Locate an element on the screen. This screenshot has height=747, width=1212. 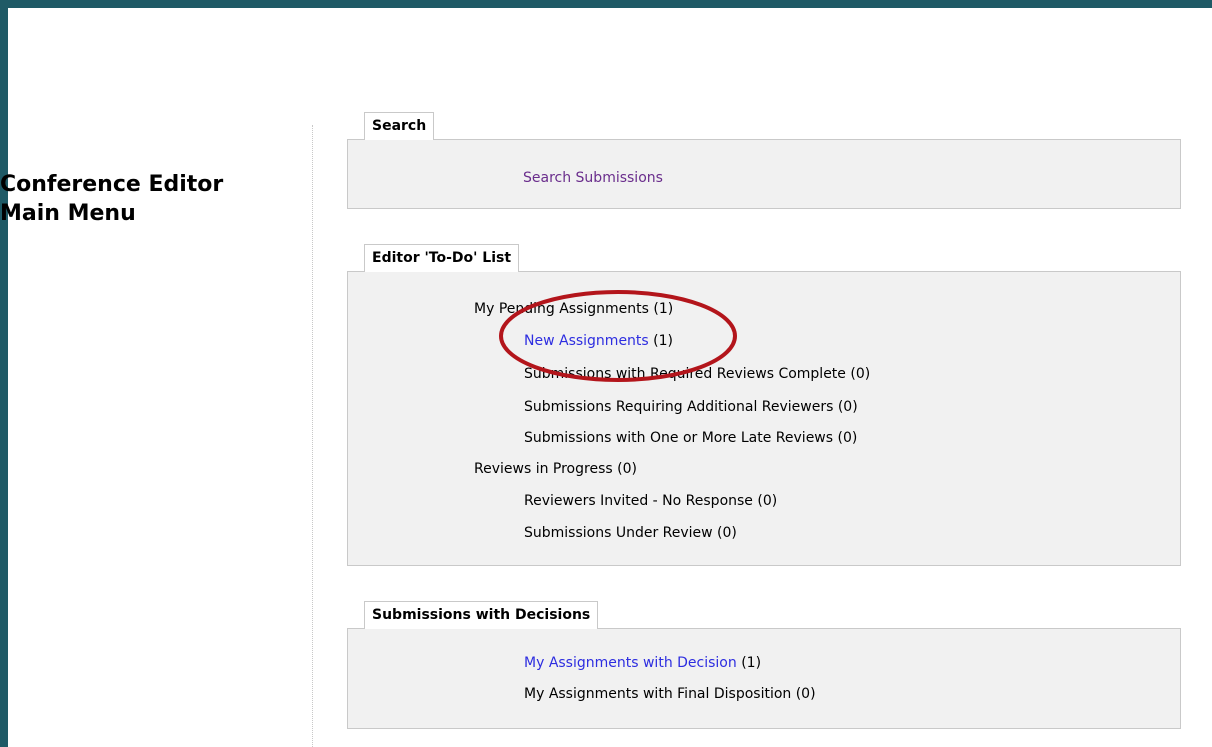
new-assignments-link: New Assignments is located at coordinates (586, 341).